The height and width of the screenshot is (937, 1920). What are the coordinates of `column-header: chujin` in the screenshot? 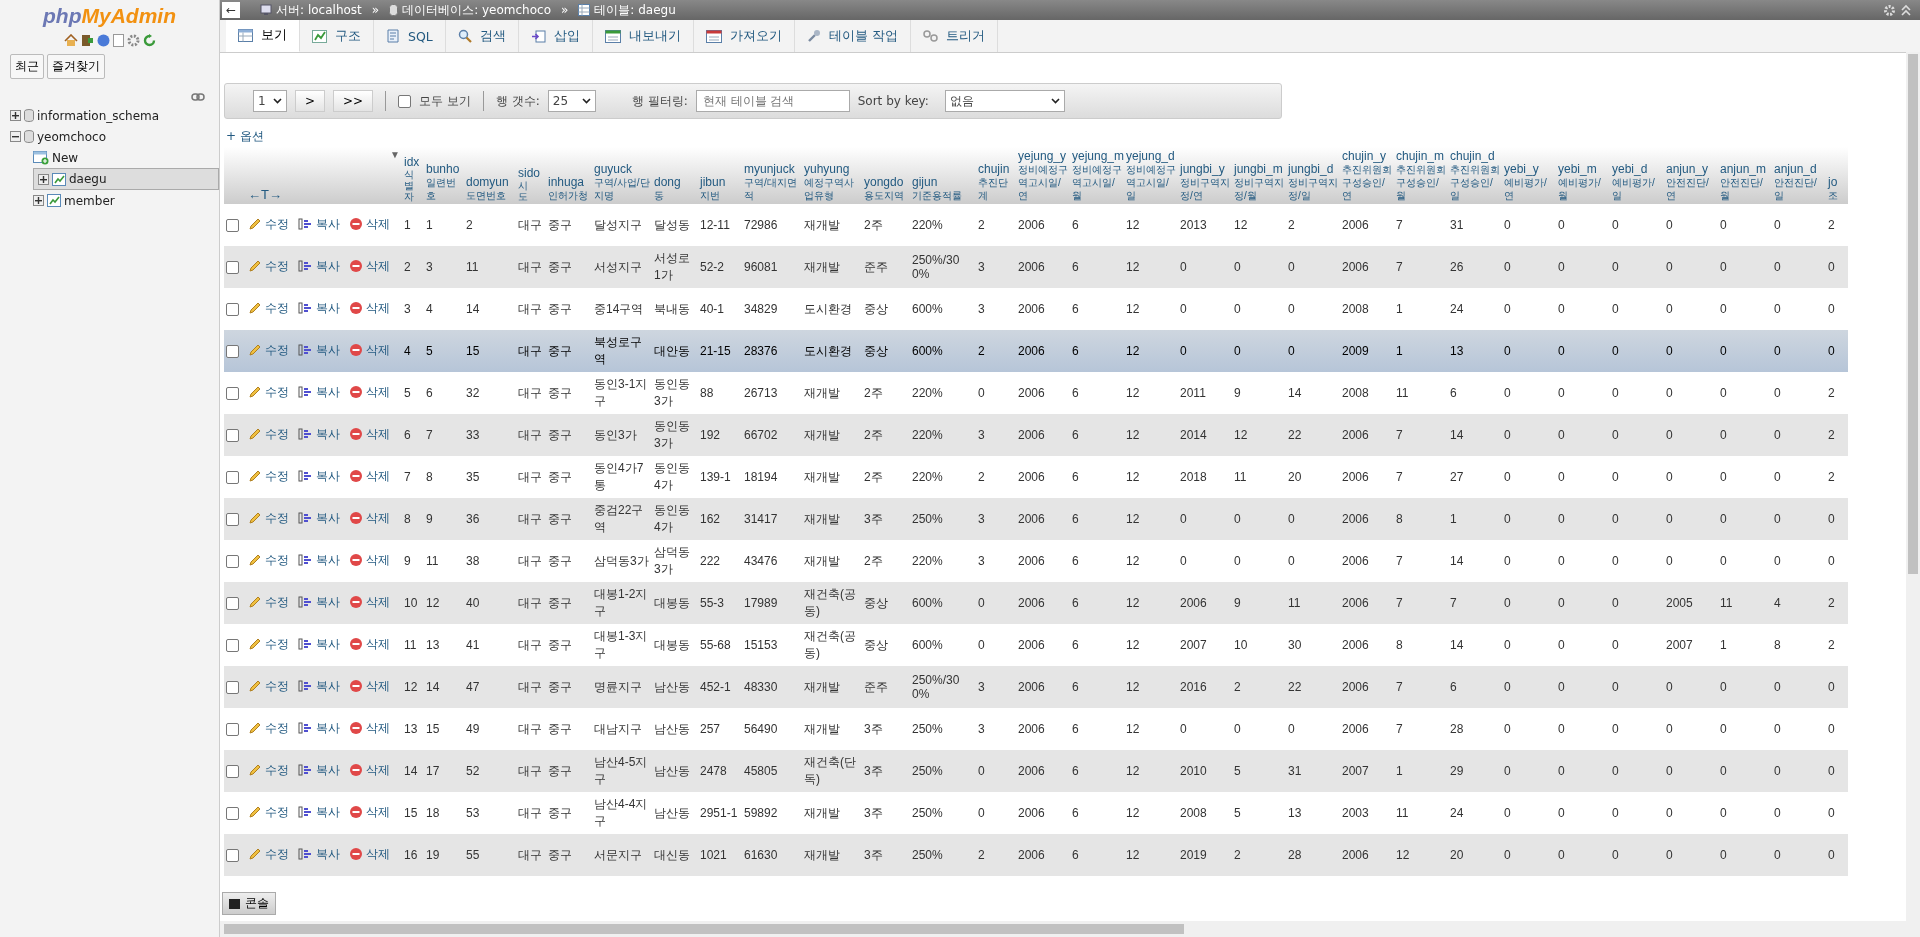 It's located at (996, 169).